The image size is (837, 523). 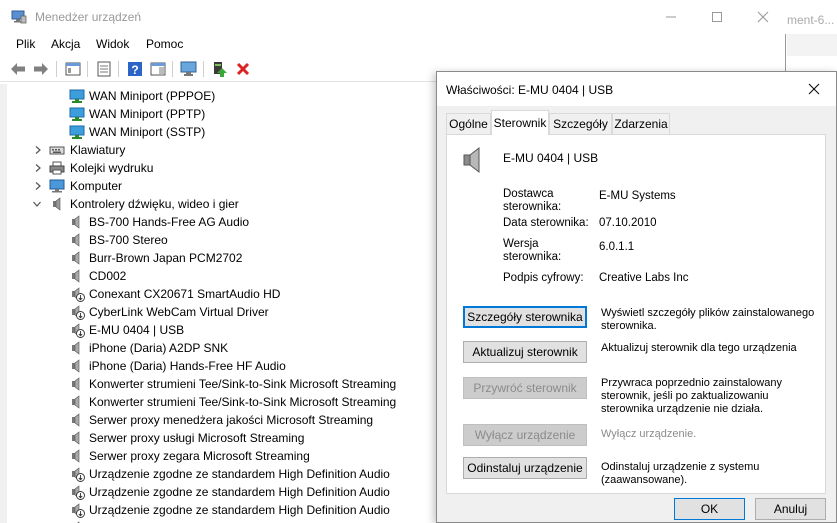 I want to click on background-window-bar, so click(x=812, y=45).